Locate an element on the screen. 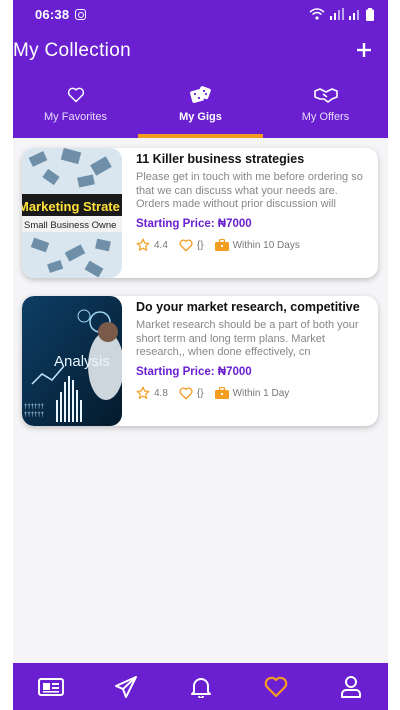 The height and width of the screenshot is (710, 400). delivery: Within 10 Days is located at coordinates (257, 245).